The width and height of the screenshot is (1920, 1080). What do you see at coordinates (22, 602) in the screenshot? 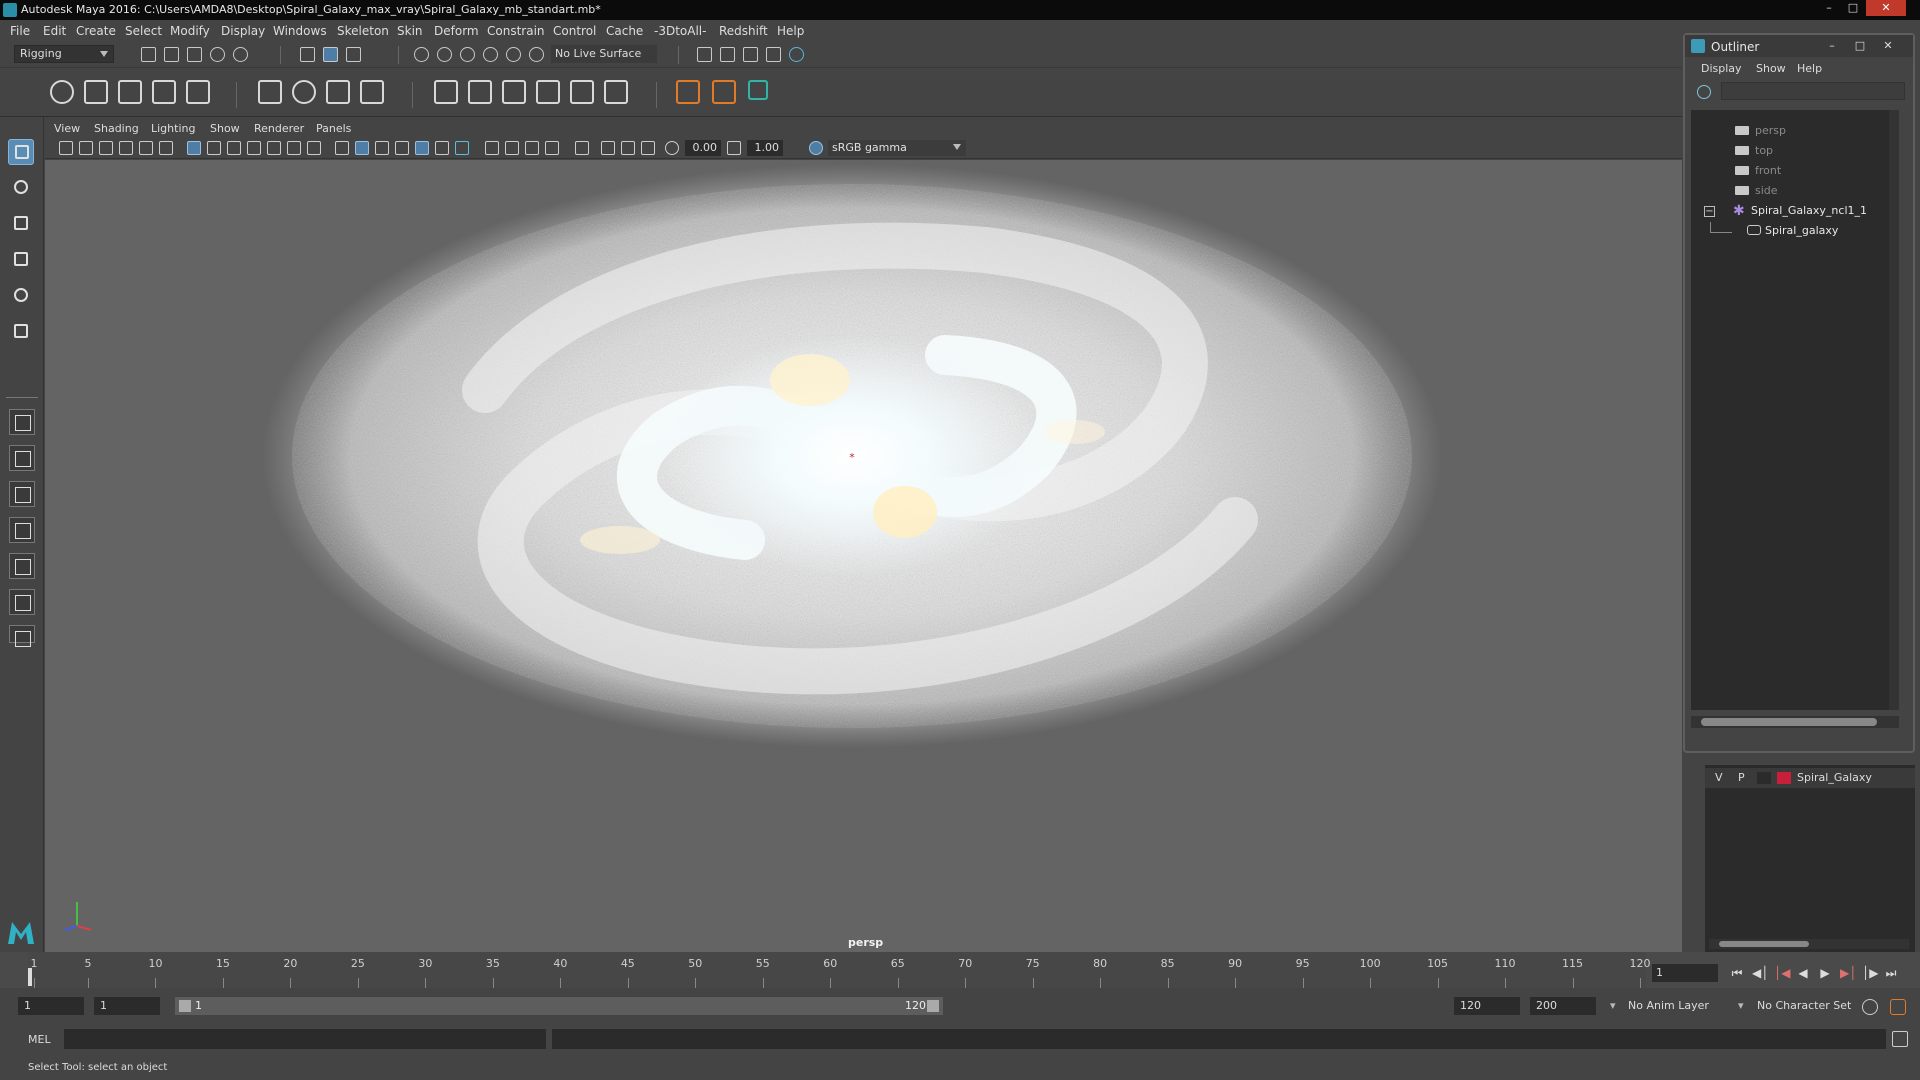
I see `custom-layout-button` at bounding box center [22, 602].